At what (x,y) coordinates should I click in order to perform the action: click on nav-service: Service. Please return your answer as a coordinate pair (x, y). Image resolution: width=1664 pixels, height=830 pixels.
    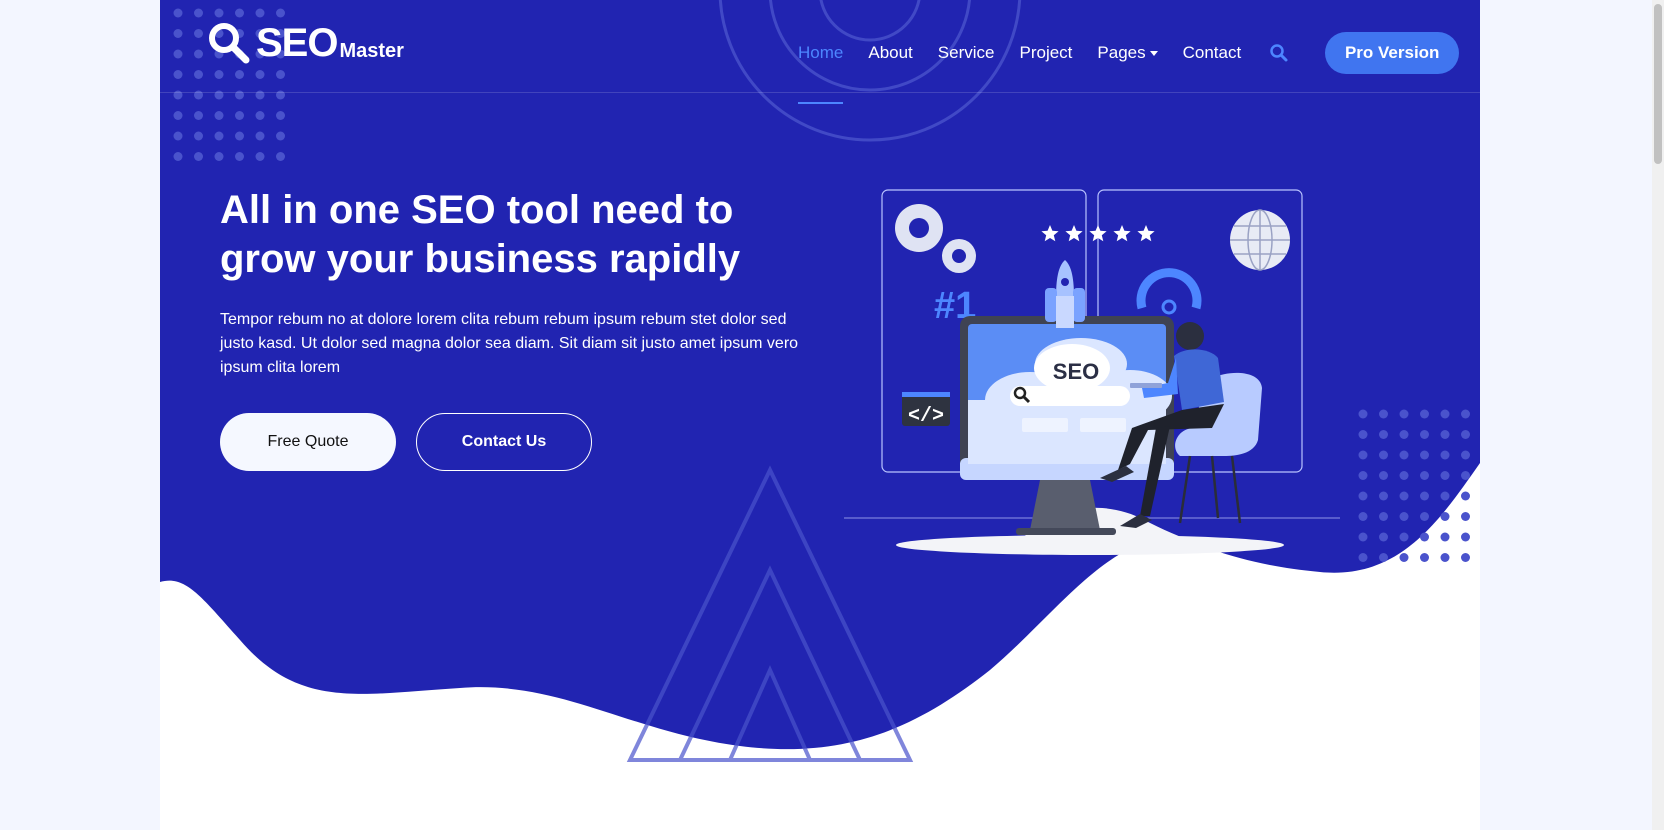
    Looking at the image, I should click on (966, 53).